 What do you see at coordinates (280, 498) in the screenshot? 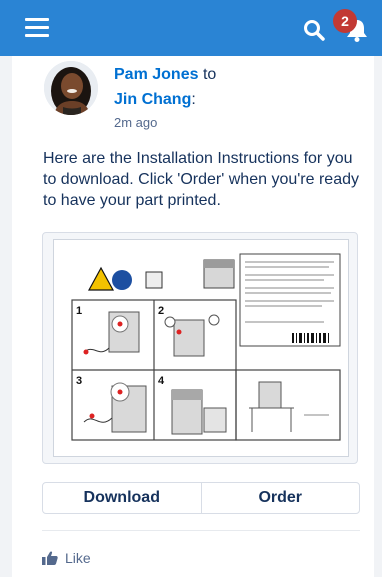
I see `order-button: Order` at bounding box center [280, 498].